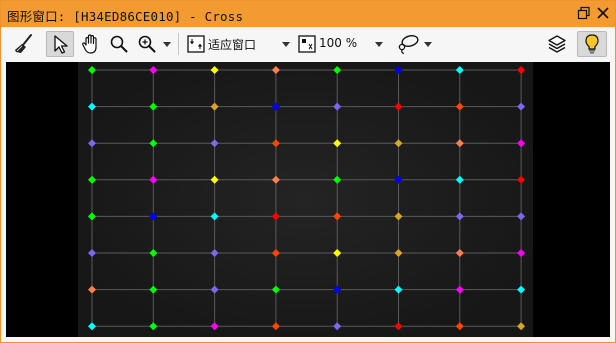 This screenshot has width=616, height=343. Describe the element at coordinates (232, 45) in the screenshot. I see `fit-window-label: 适应窗口` at that location.